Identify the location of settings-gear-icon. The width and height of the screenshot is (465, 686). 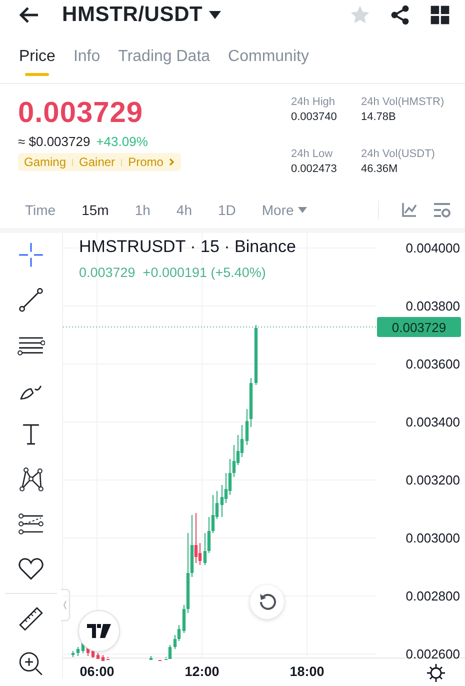
(436, 673).